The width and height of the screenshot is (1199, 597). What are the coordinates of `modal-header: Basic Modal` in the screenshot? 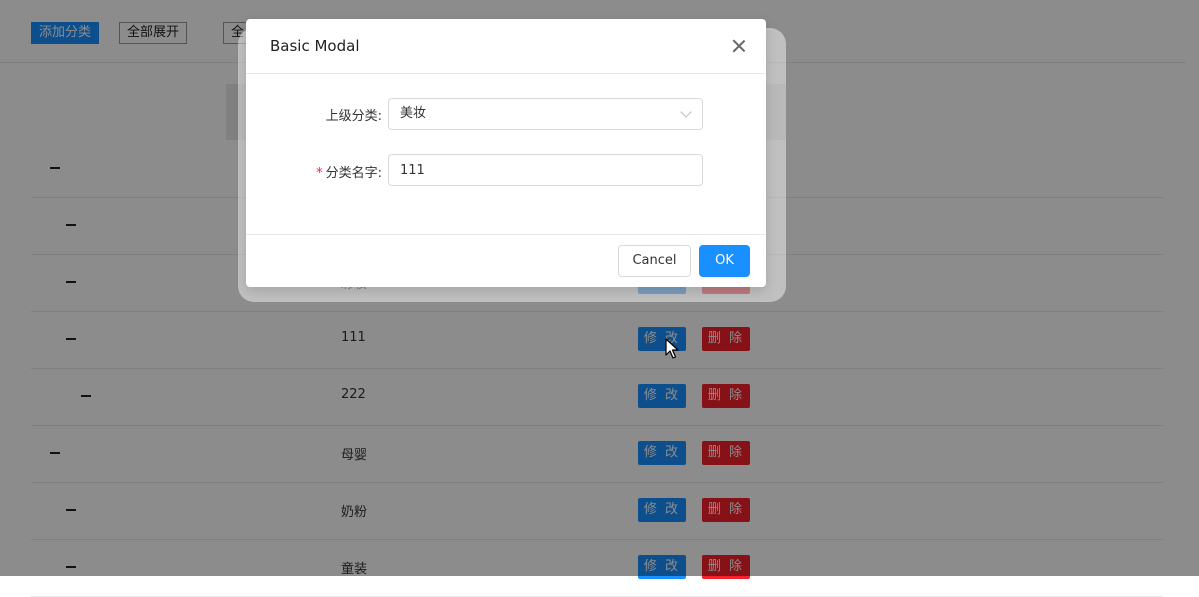 It's located at (506, 46).